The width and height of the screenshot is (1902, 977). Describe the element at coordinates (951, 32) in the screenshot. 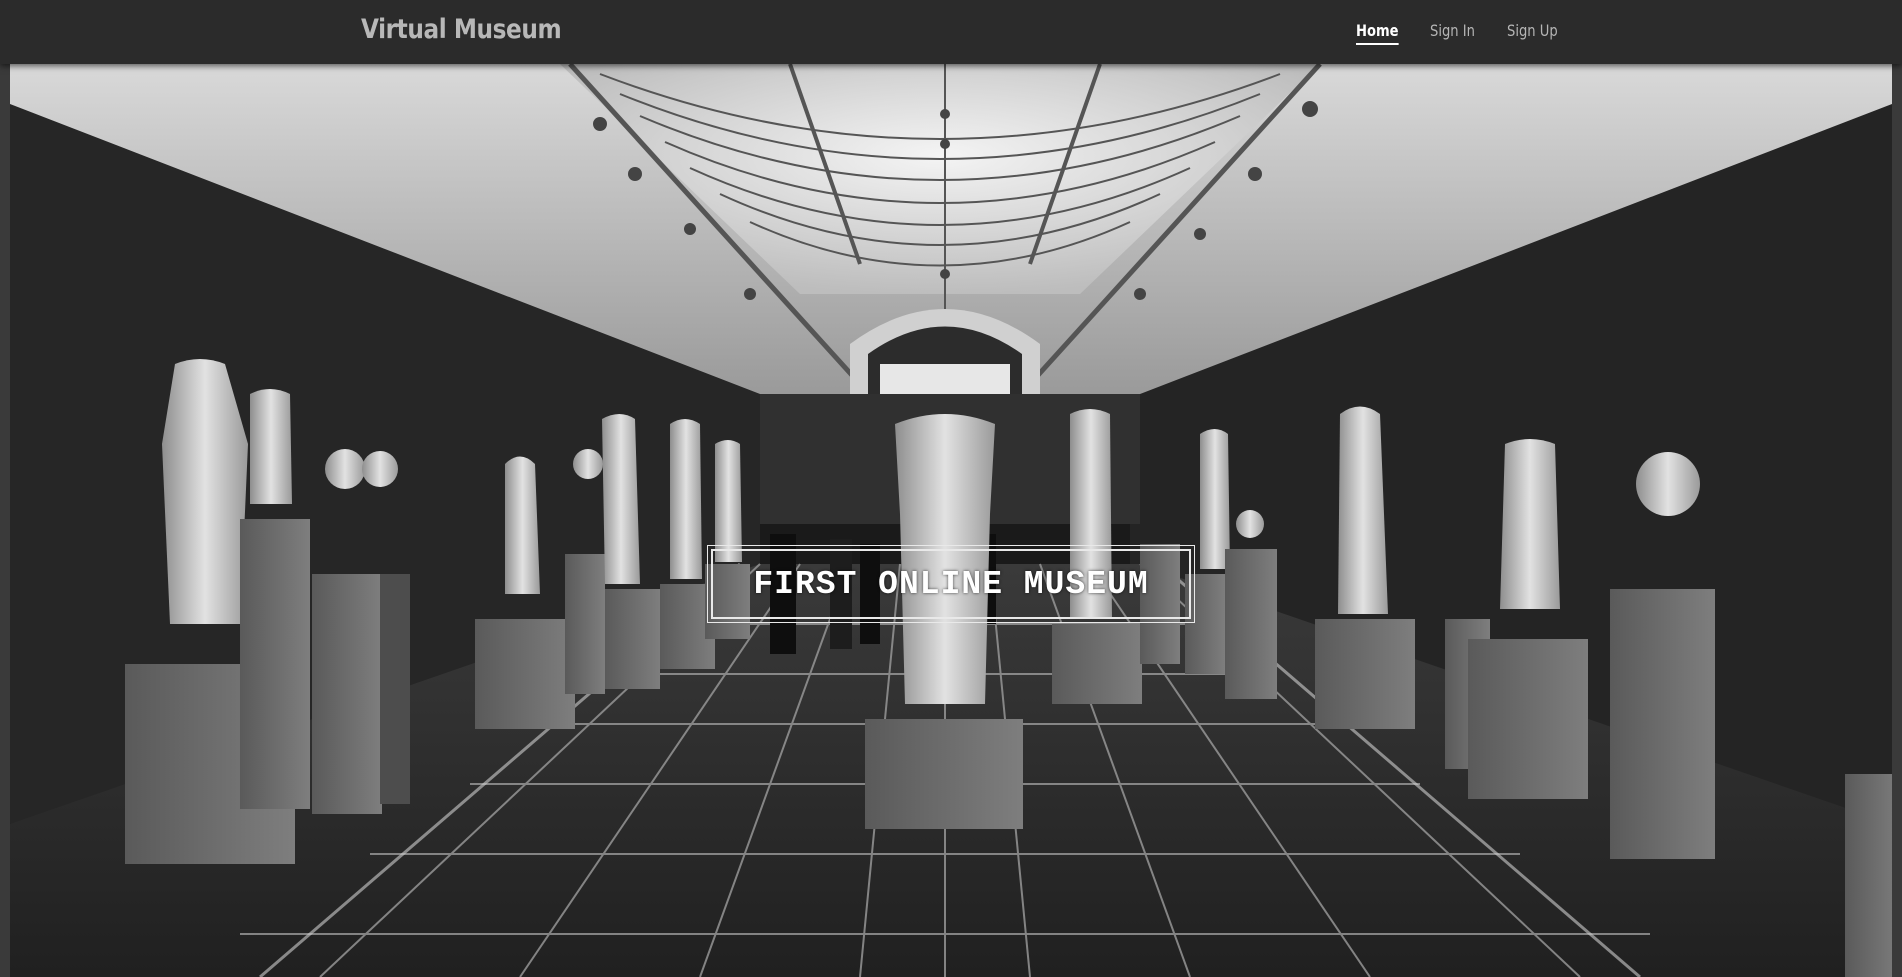

I see `top-navbar: Virtual Museum Home Sign In Sign Up` at that location.